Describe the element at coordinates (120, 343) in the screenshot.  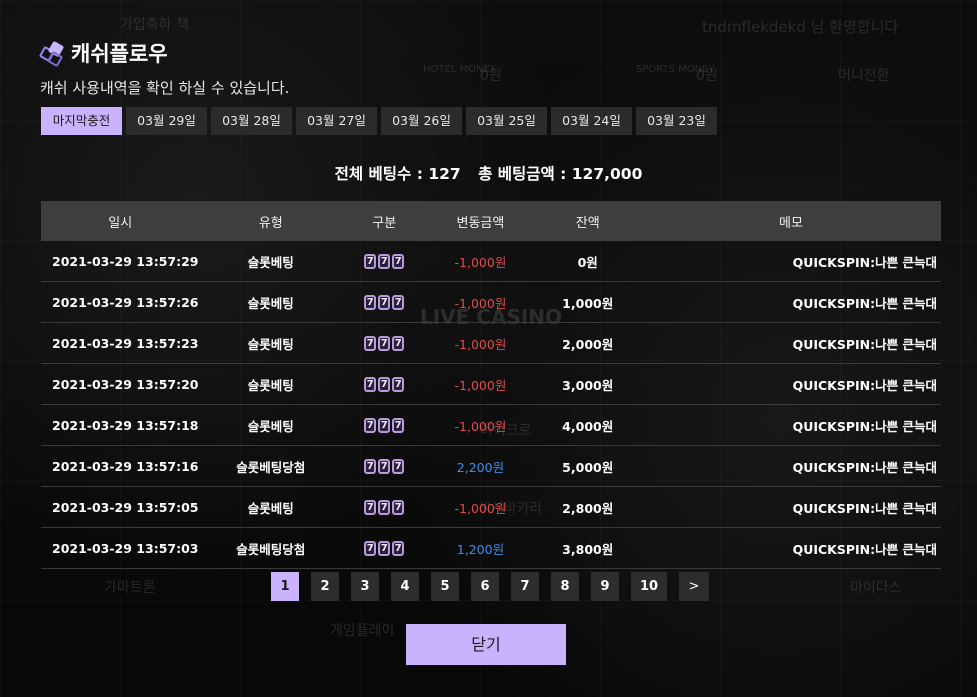
I see `row-date: 2021-03-29 13:57:23` at that location.